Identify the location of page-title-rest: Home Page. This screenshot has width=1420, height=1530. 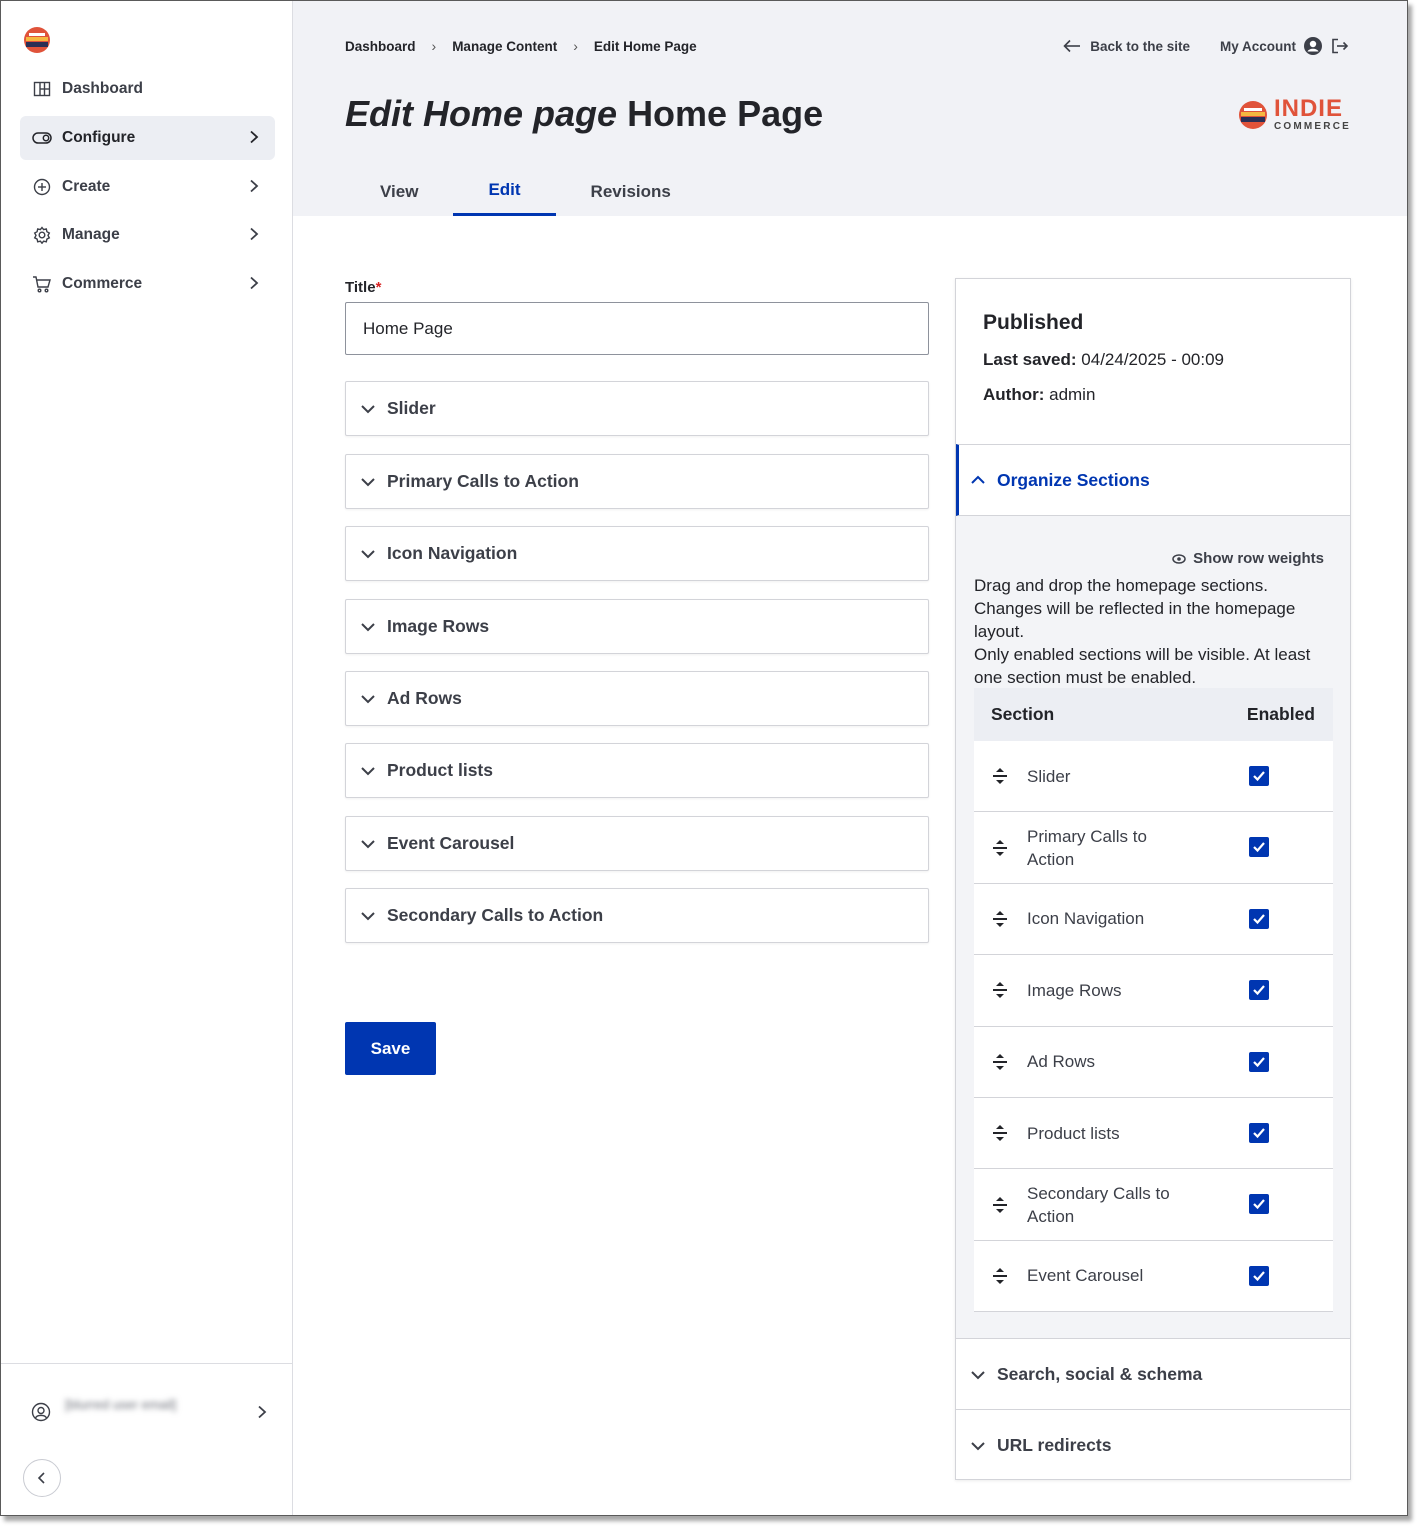
(725, 113).